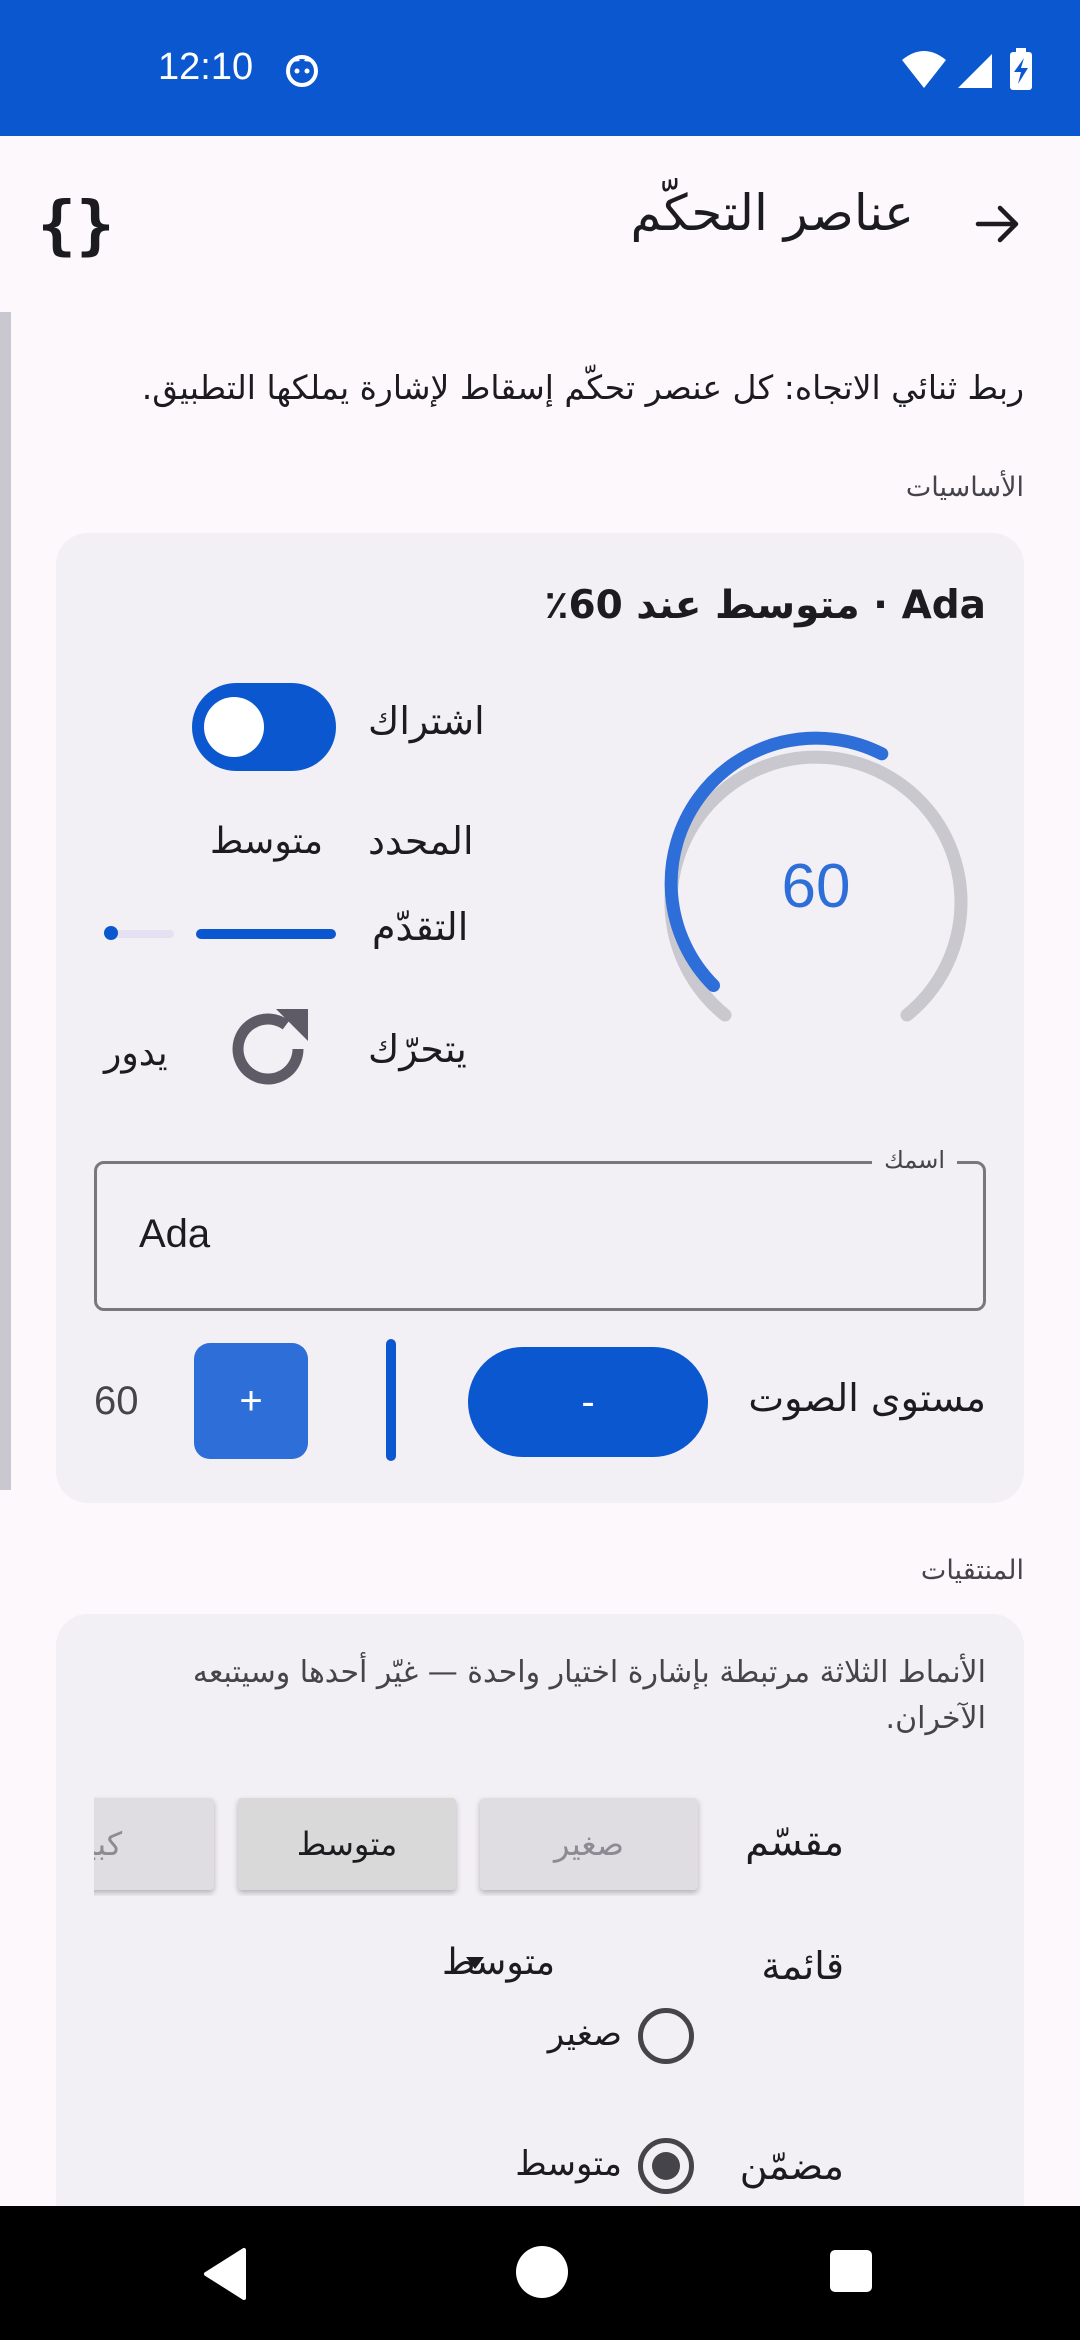  I want to click on progress-indicator, so click(266, 934).